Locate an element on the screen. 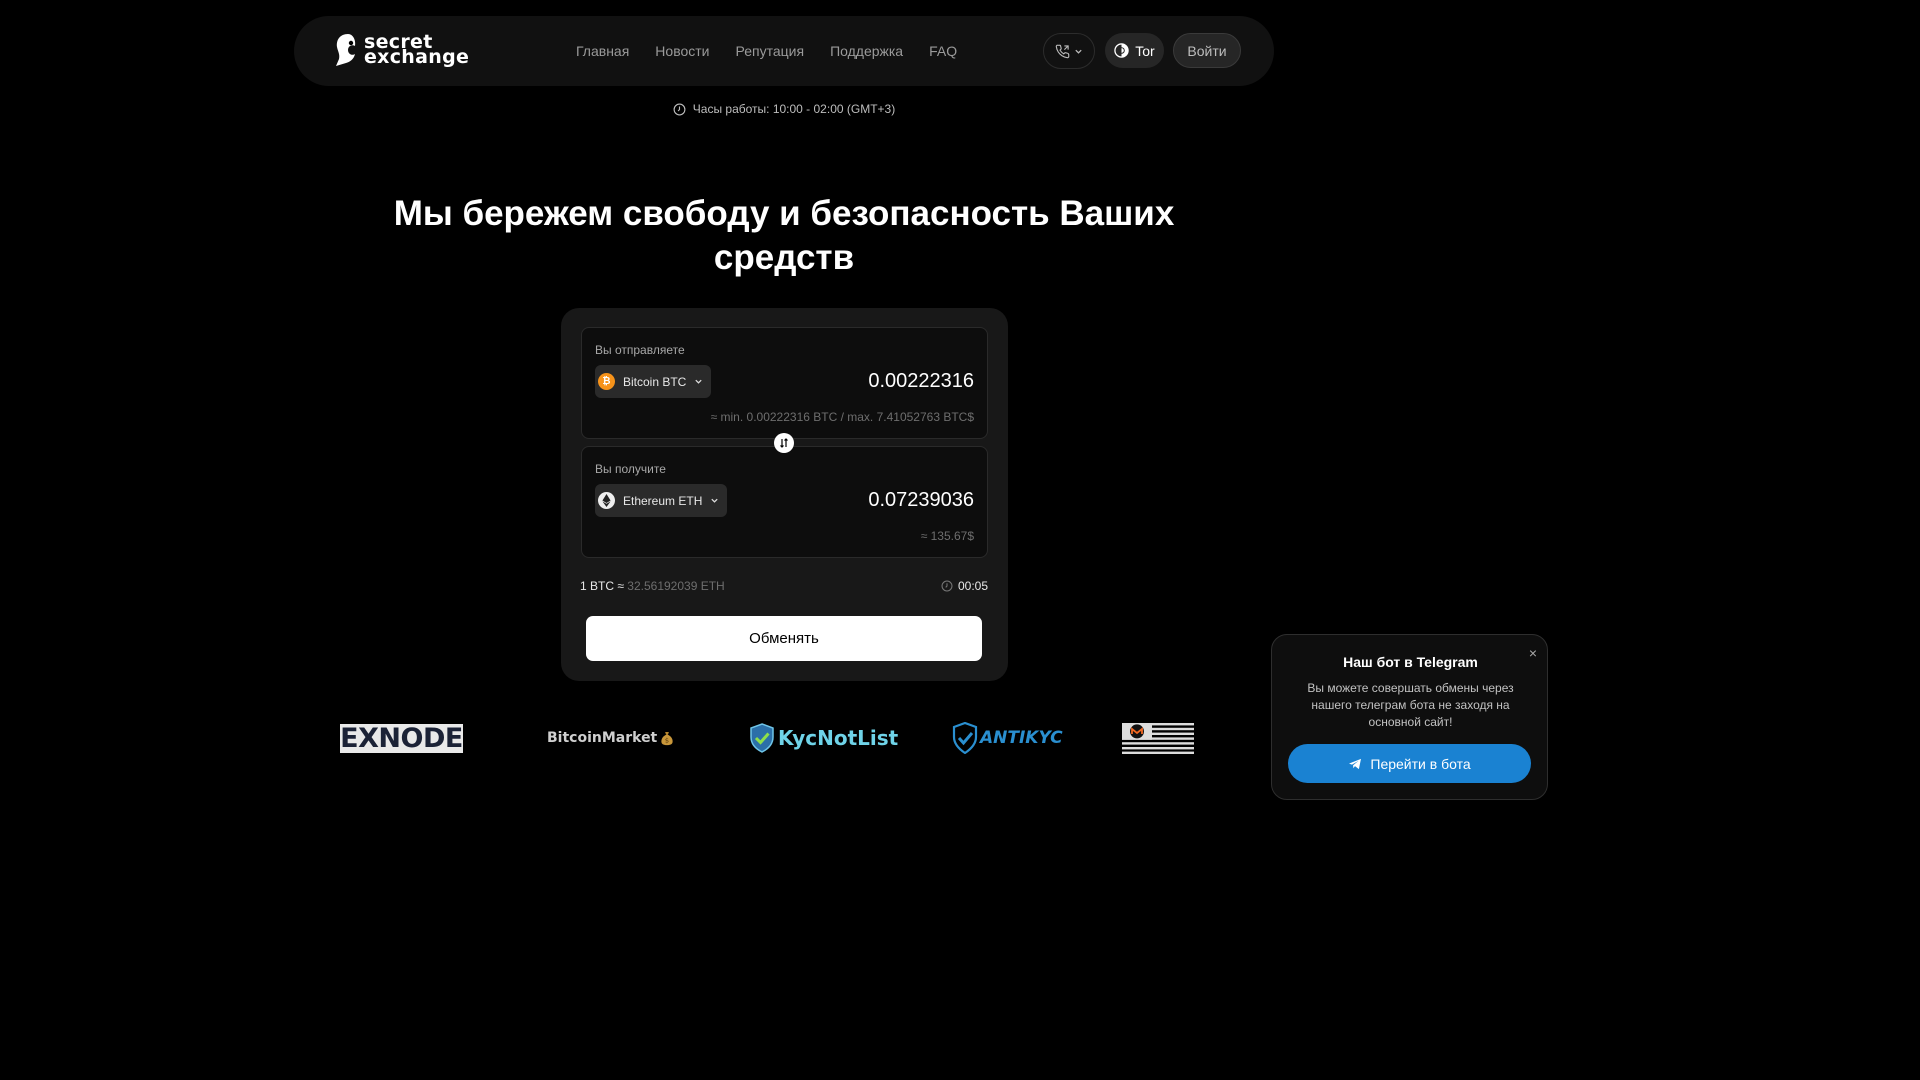 This screenshot has height=1080, width=1920. receive-currency-select: Ethereum ETH is located at coordinates (661, 500).